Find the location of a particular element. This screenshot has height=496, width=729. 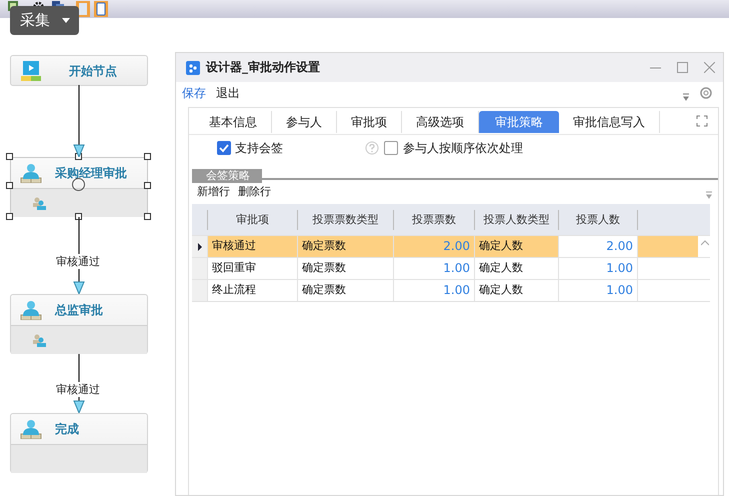

column-header: 投票人数类型 is located at coordinates (516, 220).